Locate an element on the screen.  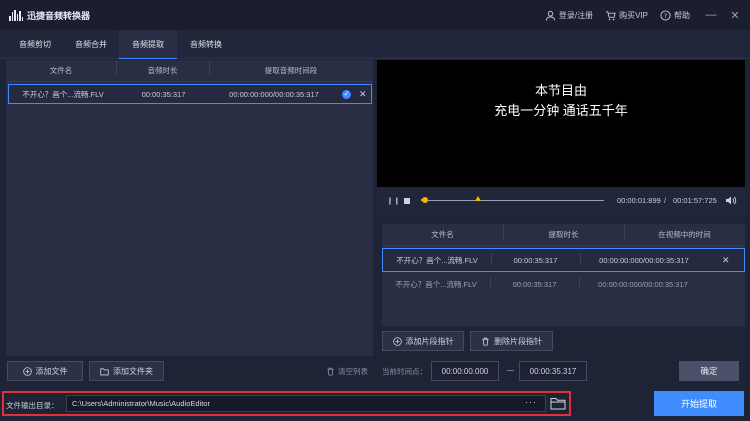
help-button: ? 帮助 is located at coordinates (675, 15).